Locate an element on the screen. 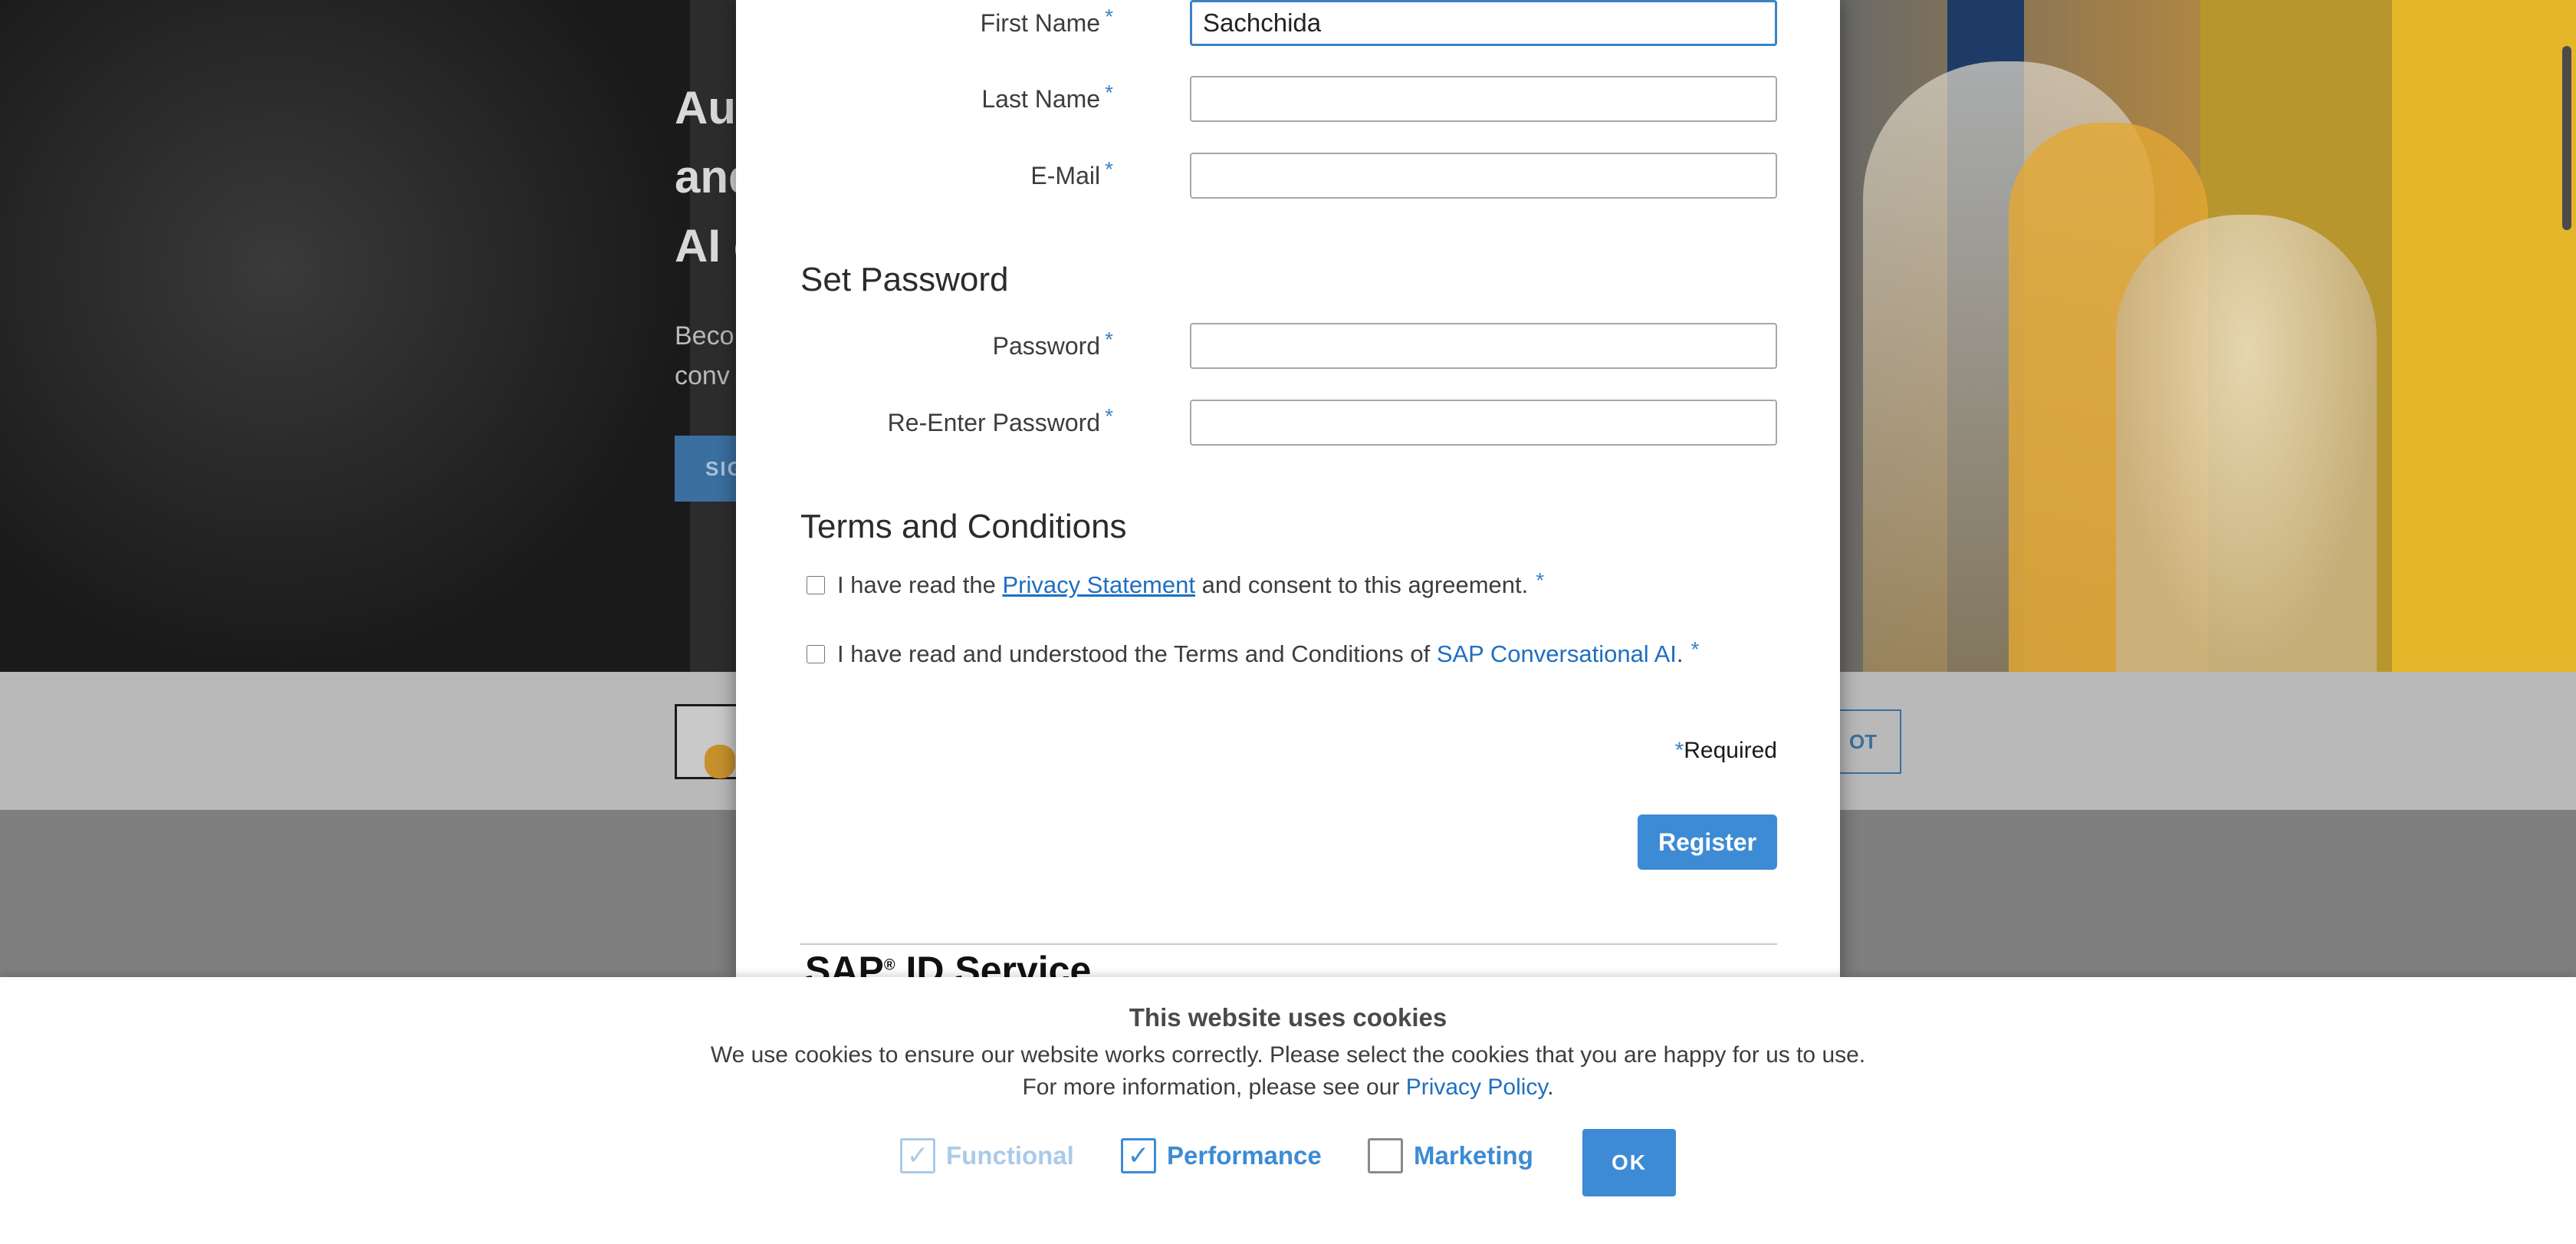  first-name-label-text: First Name is located at coordinates (1040, 23).